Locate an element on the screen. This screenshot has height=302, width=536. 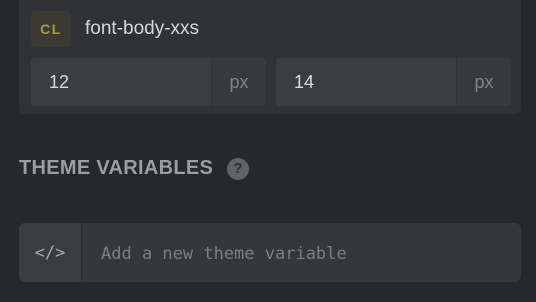
help-icon: ? is located at coordinates (238, 168).